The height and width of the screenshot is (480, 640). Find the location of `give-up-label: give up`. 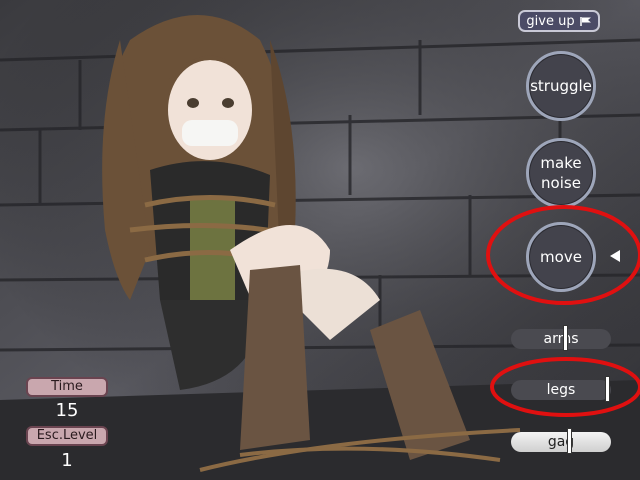

give-up-label: give up is located at coordinates (550, 21).